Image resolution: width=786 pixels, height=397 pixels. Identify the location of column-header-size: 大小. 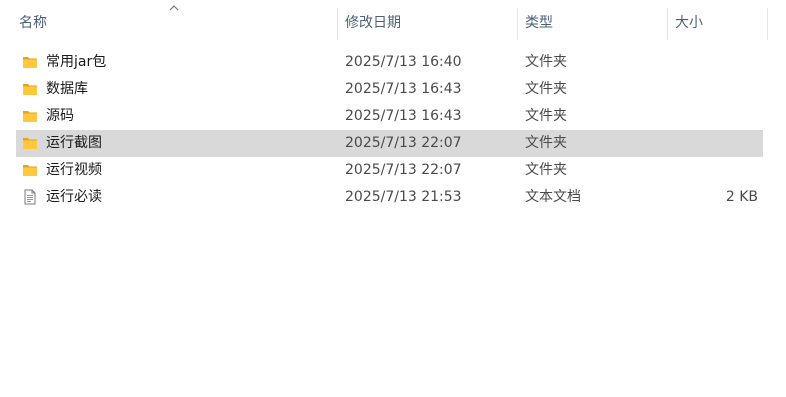
(717, 20).